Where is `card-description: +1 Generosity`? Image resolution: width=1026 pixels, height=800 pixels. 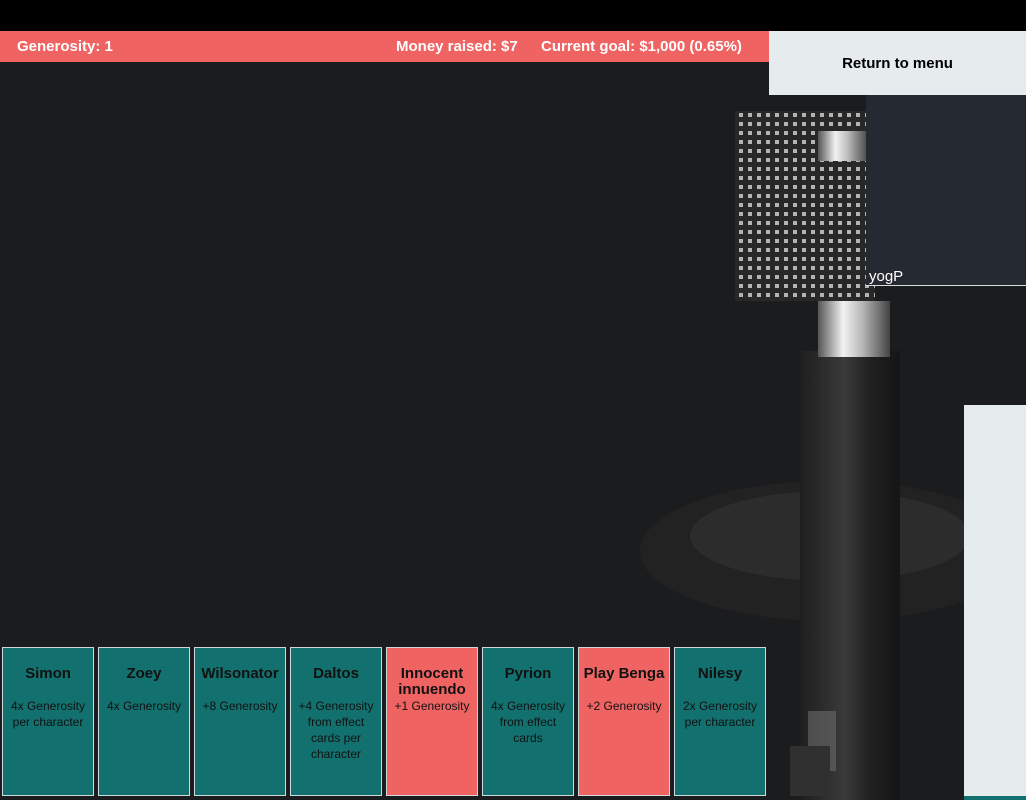
card-description: +1 Generosity is located at coordinates (432, 706).